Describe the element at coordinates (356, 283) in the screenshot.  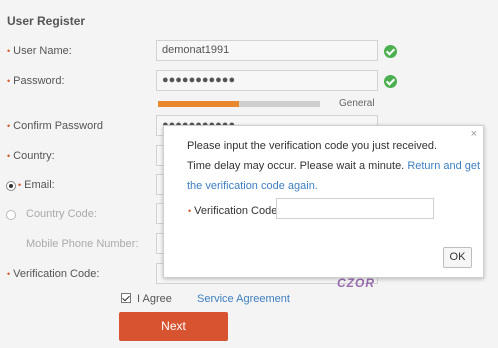
I see `captcha-image: CZOR` at that location.